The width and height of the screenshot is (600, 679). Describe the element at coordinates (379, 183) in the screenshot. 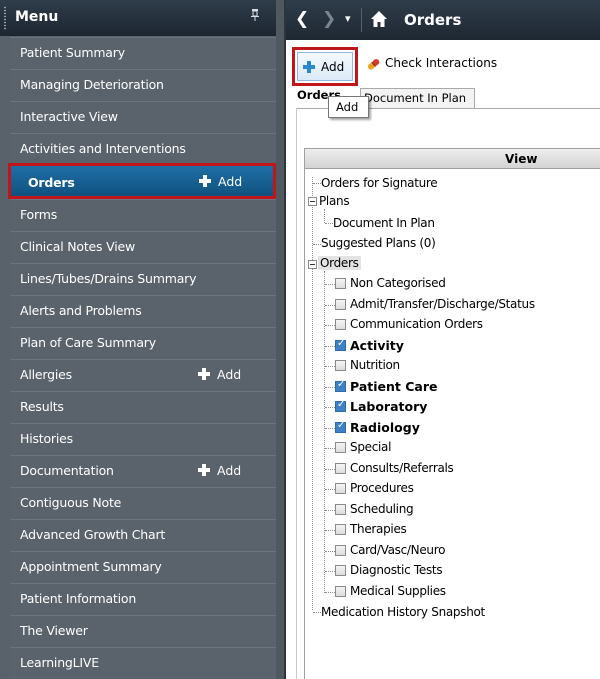

I see `tree-orders-for-signature: Orders for Signature` at that location.